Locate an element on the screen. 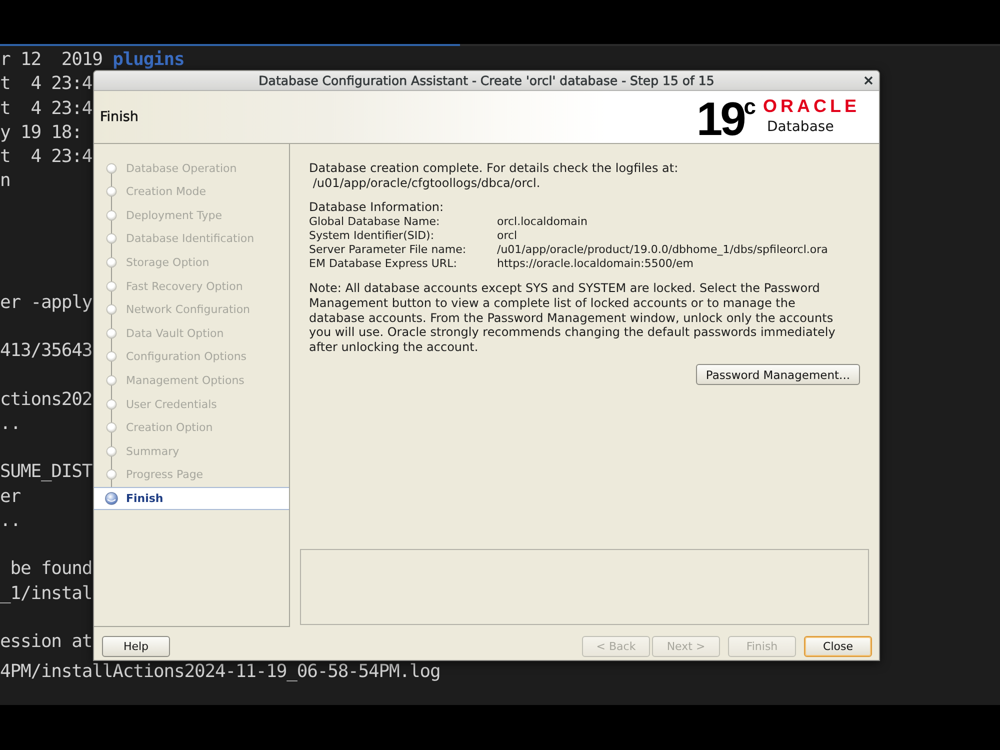  info-value: orcl.localdomain is located at coordinates (542, 221).